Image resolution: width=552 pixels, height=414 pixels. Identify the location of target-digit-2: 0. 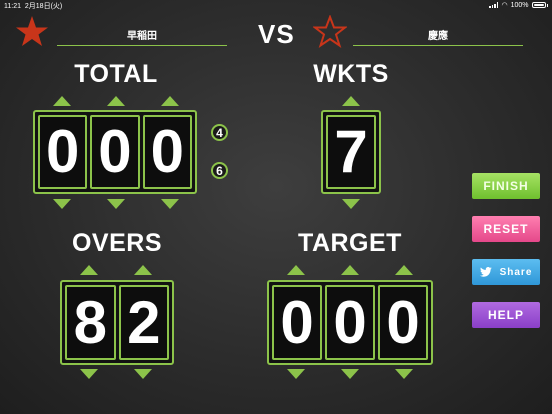
(350, 322).